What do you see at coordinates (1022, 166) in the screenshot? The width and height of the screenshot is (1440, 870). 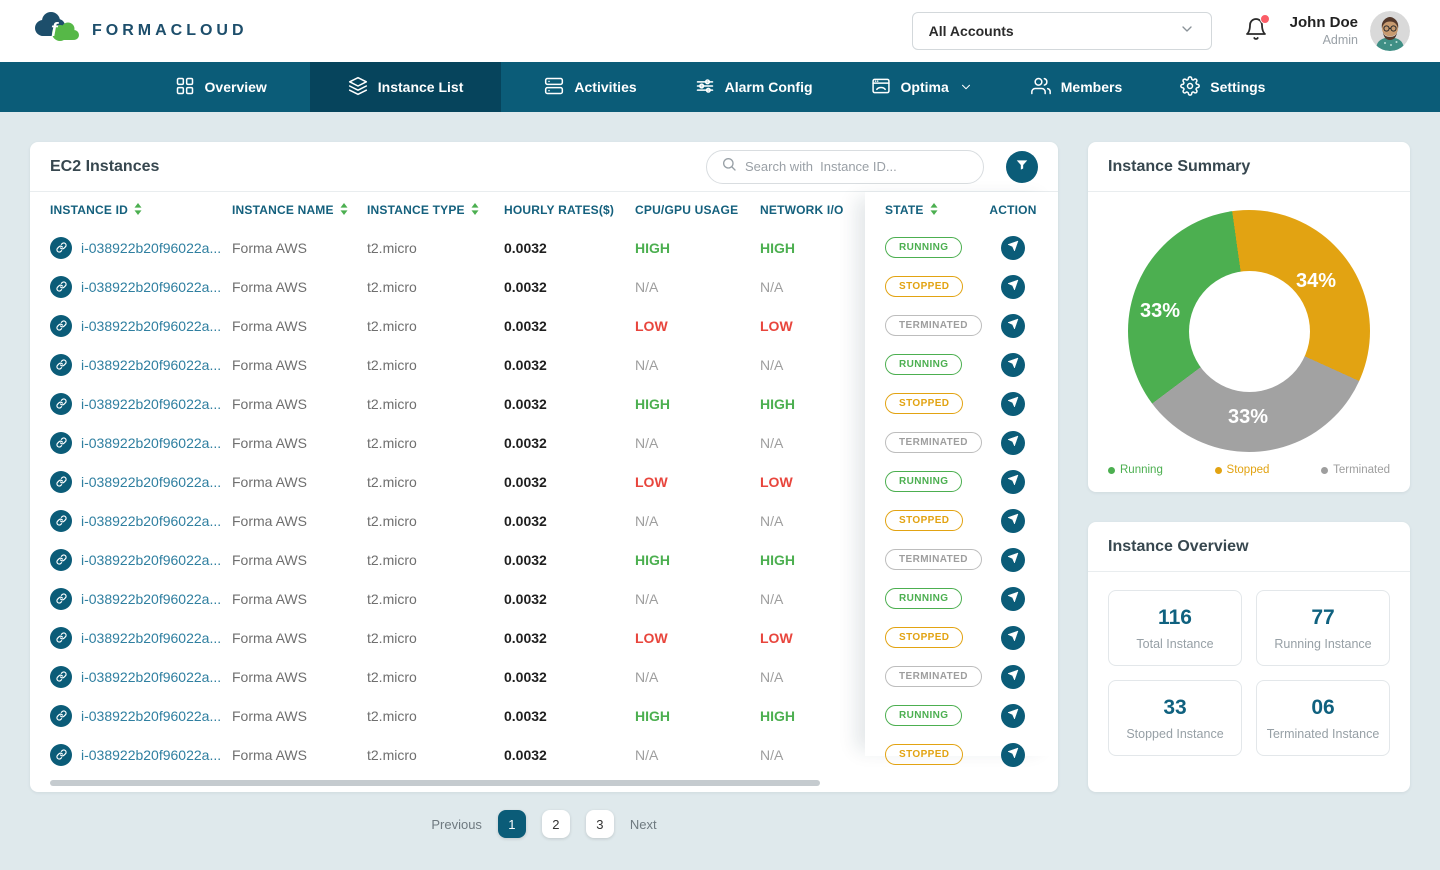 I see `filter-button` at bounding box center [1022, 166].